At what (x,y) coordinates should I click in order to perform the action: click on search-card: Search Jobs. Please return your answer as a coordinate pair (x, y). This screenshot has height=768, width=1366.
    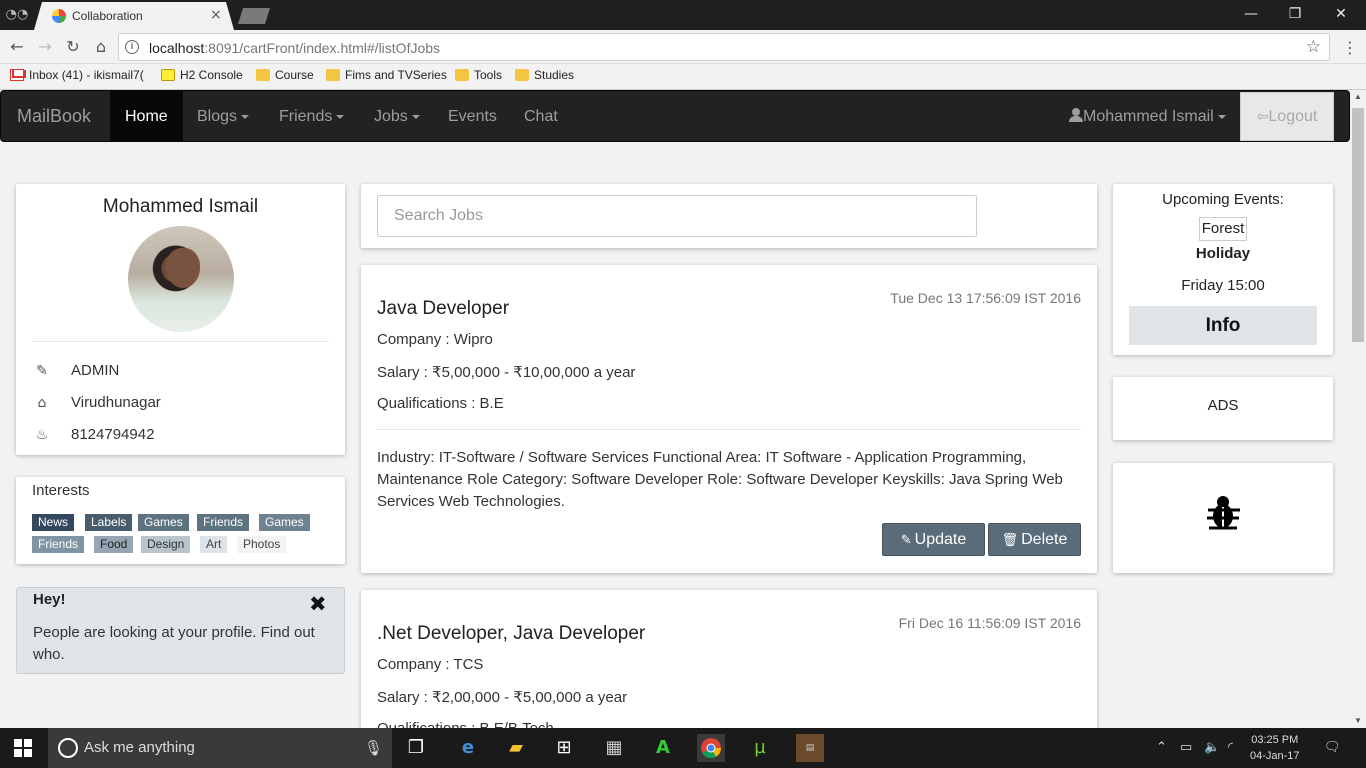
    Looking at the image, I should click on (729, 216).